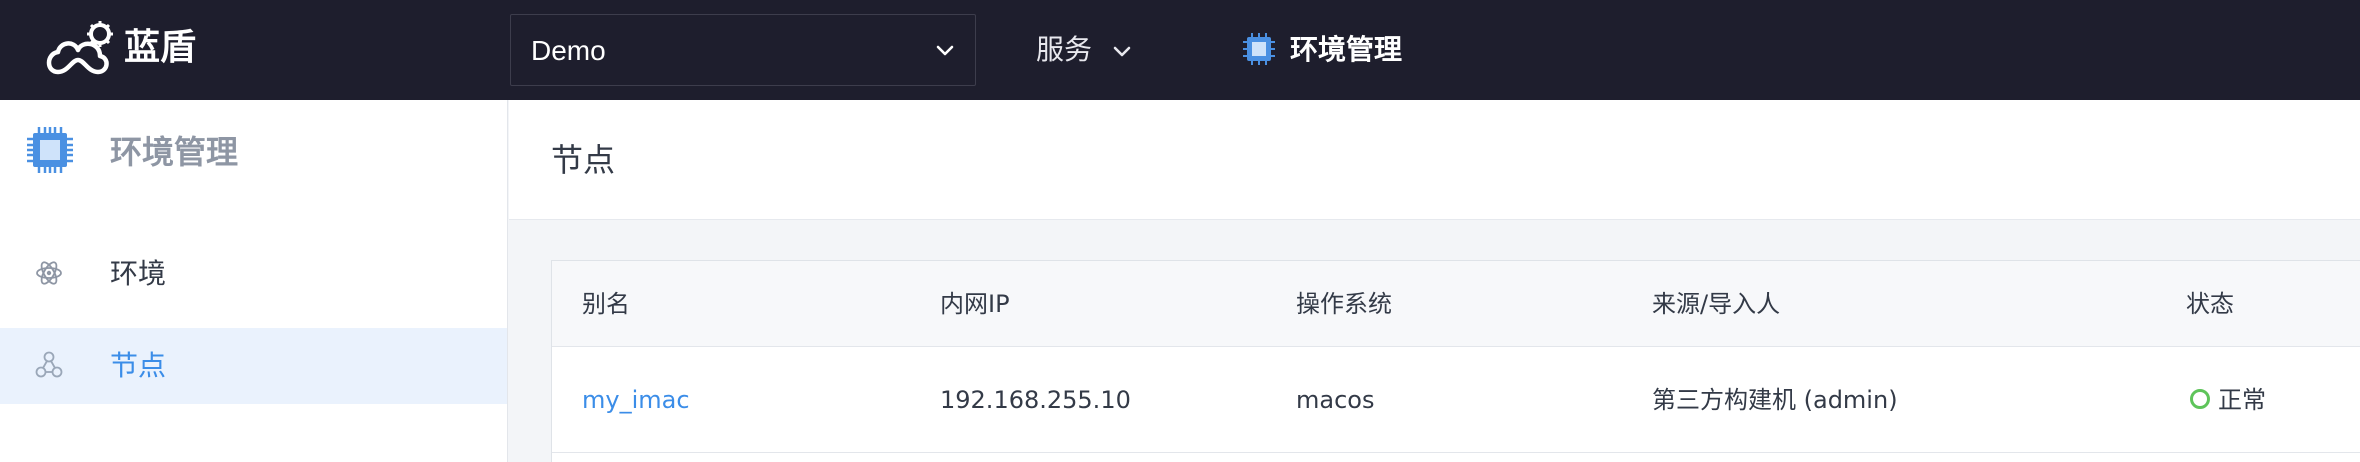 The image size is (2360, 462). What do you see at coordinates (583, 160) in the screenshot?
I see `page-title: 节点` at bounding box center [583, 160].